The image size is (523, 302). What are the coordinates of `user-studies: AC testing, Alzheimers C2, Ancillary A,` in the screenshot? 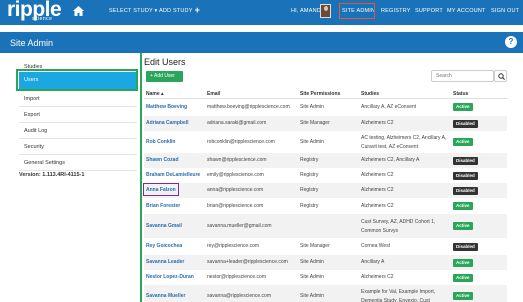 It's located at (404, 138).